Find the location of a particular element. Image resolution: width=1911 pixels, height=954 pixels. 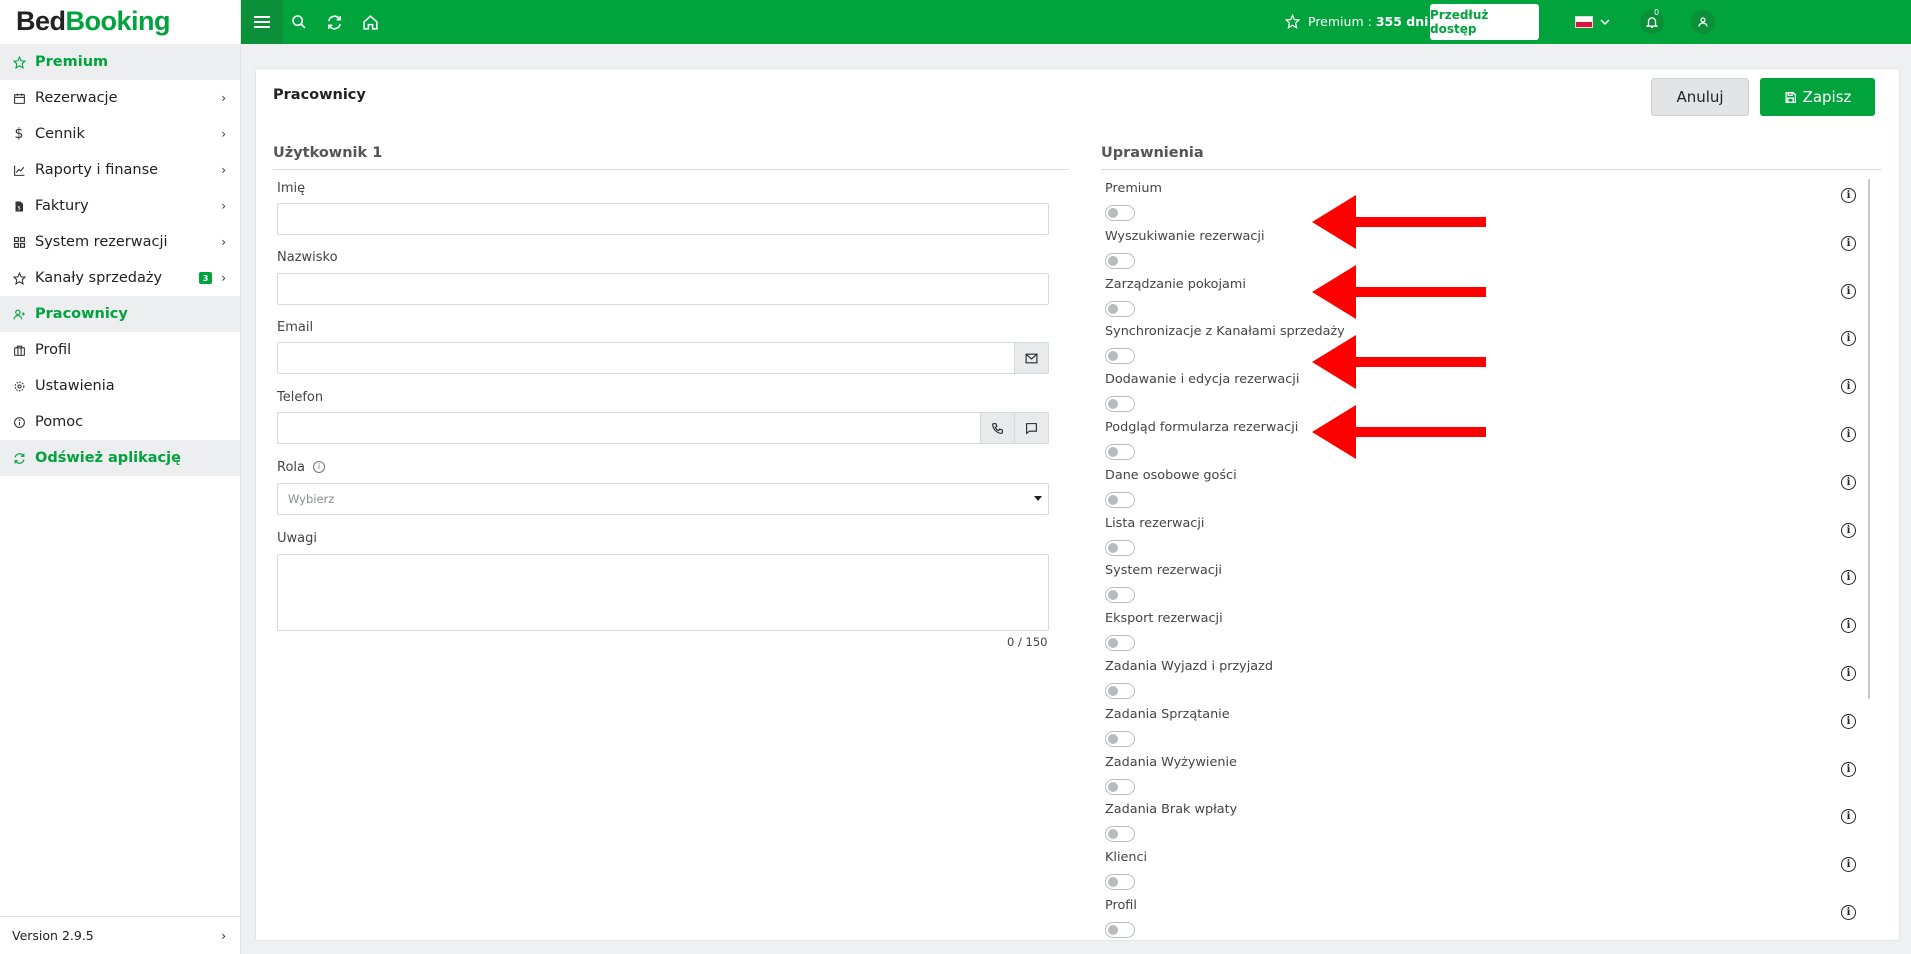

sidebar-item-system-rezerwacji: System rezerwacji › is located at coordinates (120, 242).